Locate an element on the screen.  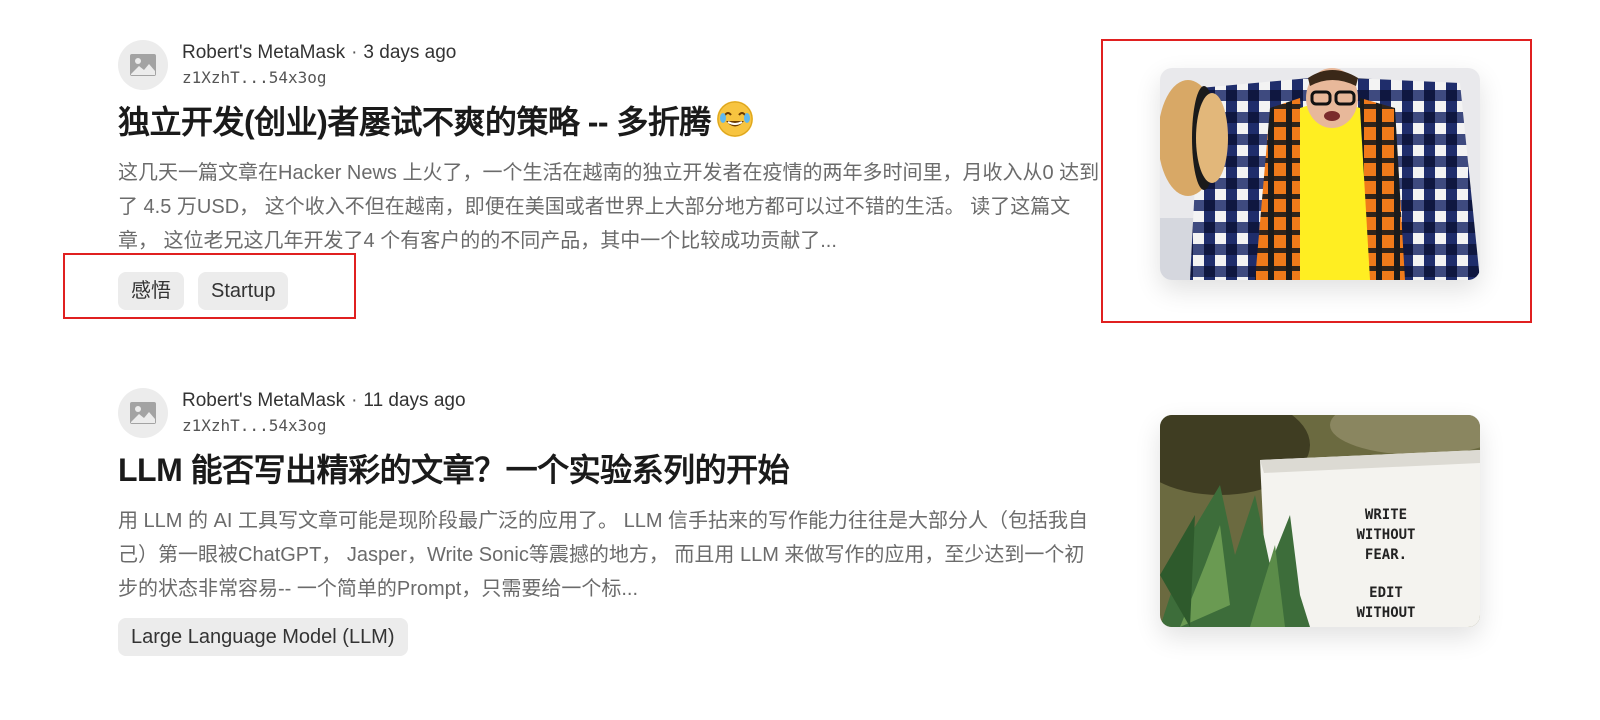
post-title-text: 独立开发(创业)者屡试不爽的策略 -- 多折腾 is located at coordinates (414, 122).